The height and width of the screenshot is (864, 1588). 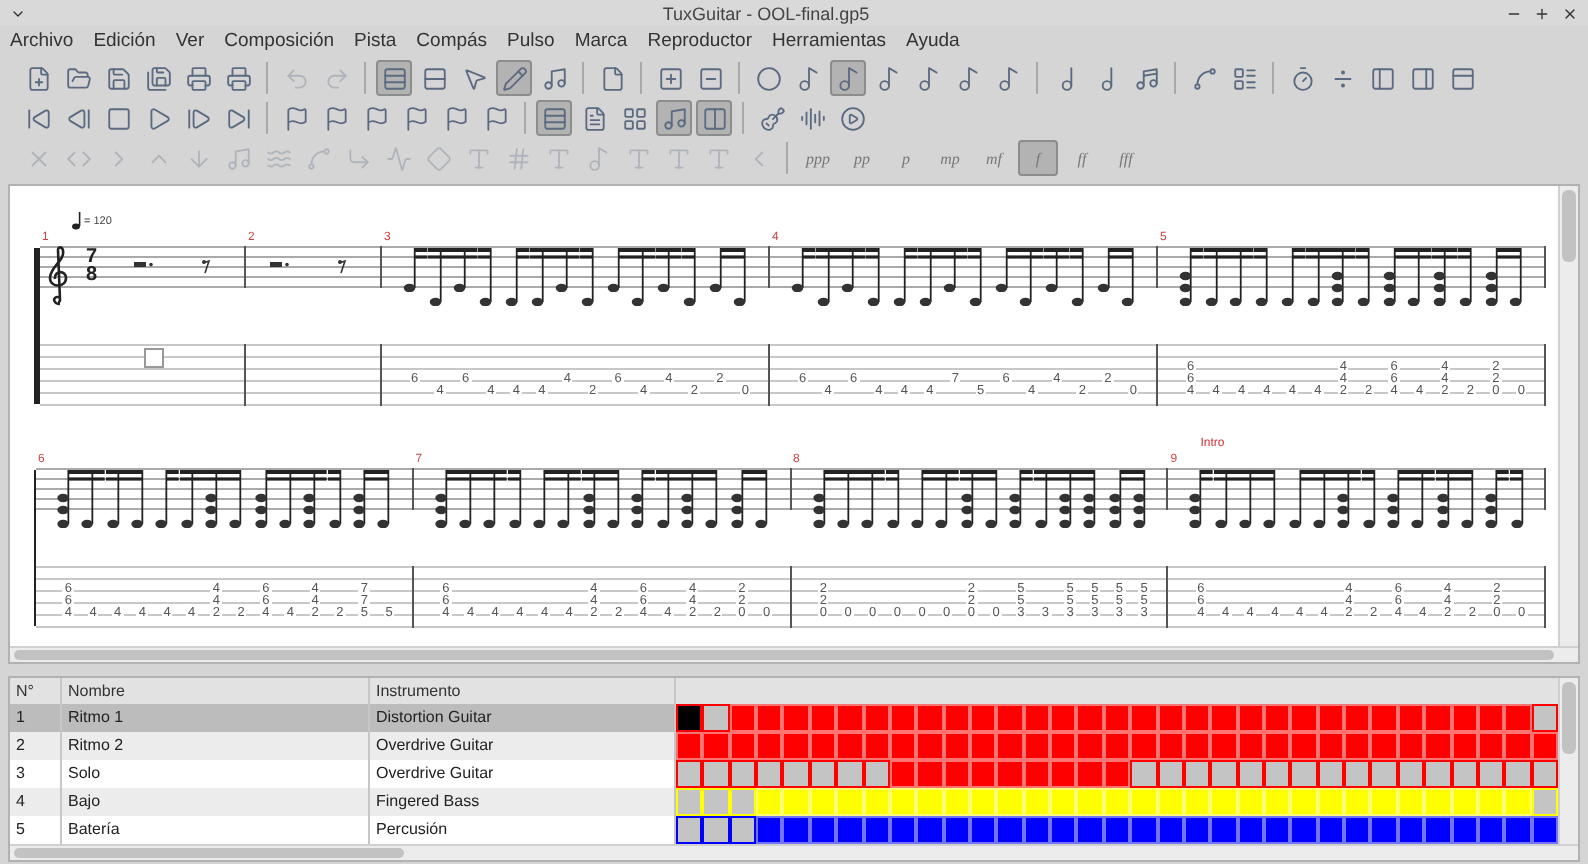 What do you see at coordinates (784, 718) in the screenshot?
I see `track-row: 1 Ritmo 1 Distortion Guitar` at bounding box center [784, 718].